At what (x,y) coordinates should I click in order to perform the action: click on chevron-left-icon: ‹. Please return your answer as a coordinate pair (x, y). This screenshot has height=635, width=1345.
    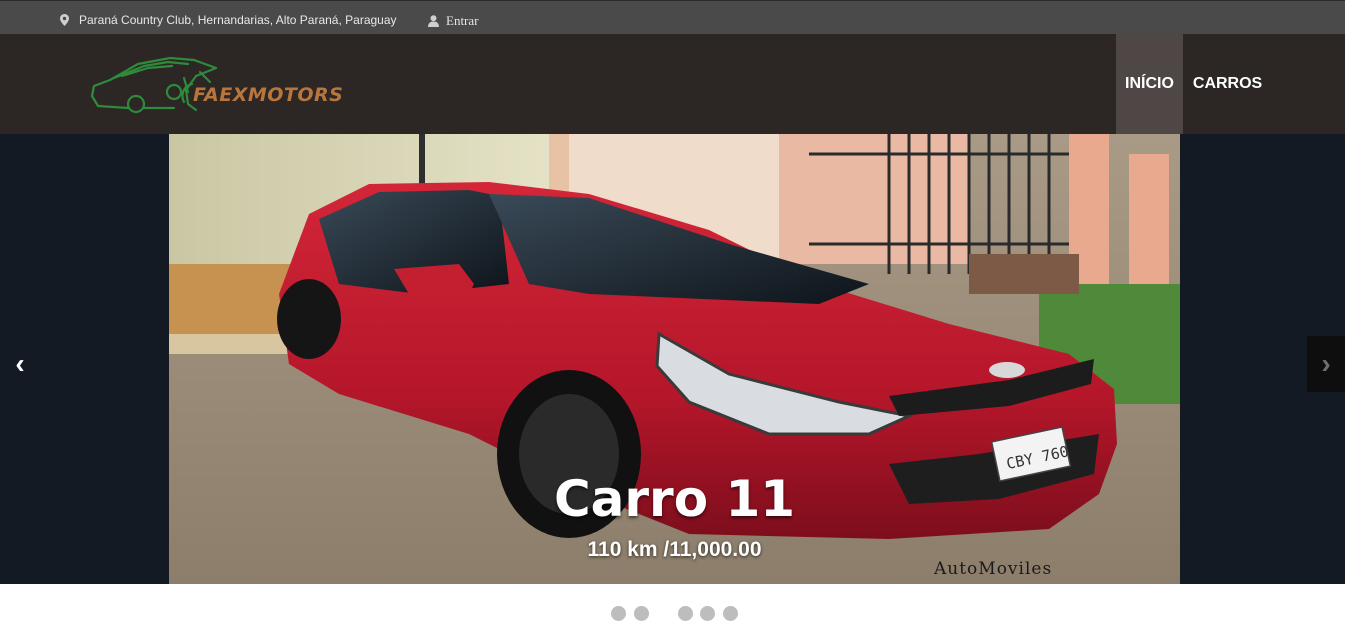
    Looking at the image, I should click on (20, 363).